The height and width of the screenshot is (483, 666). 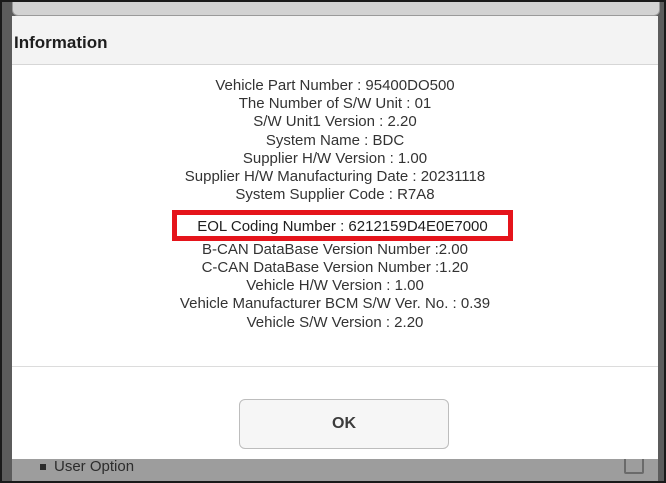 What do you see at coordinates (335, 249) in the screenshot?
I see `info-line-bcan-db-version: B-CAN DataBase Version Number :2.00` at bounding box center [335, 249].